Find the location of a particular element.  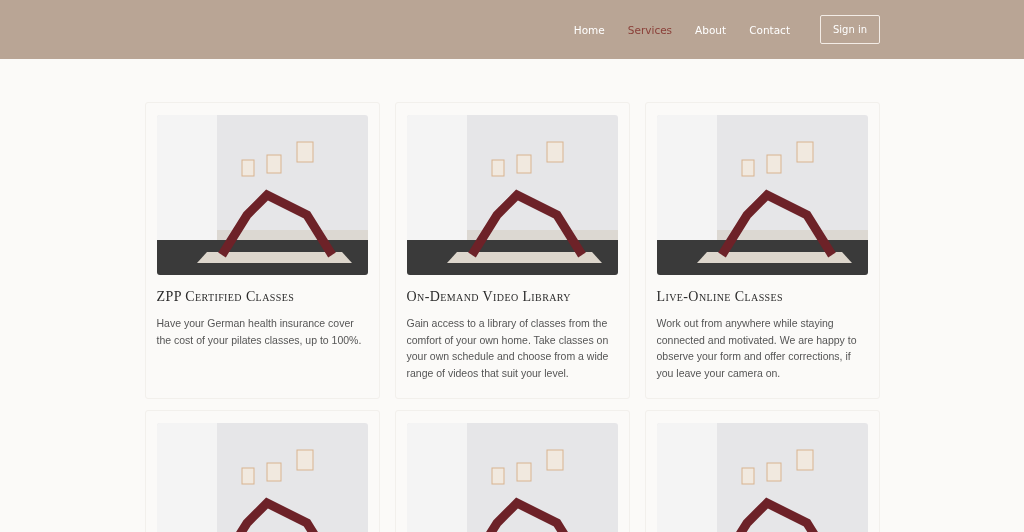

nav-link: Services is located at coordinates (650, 29).